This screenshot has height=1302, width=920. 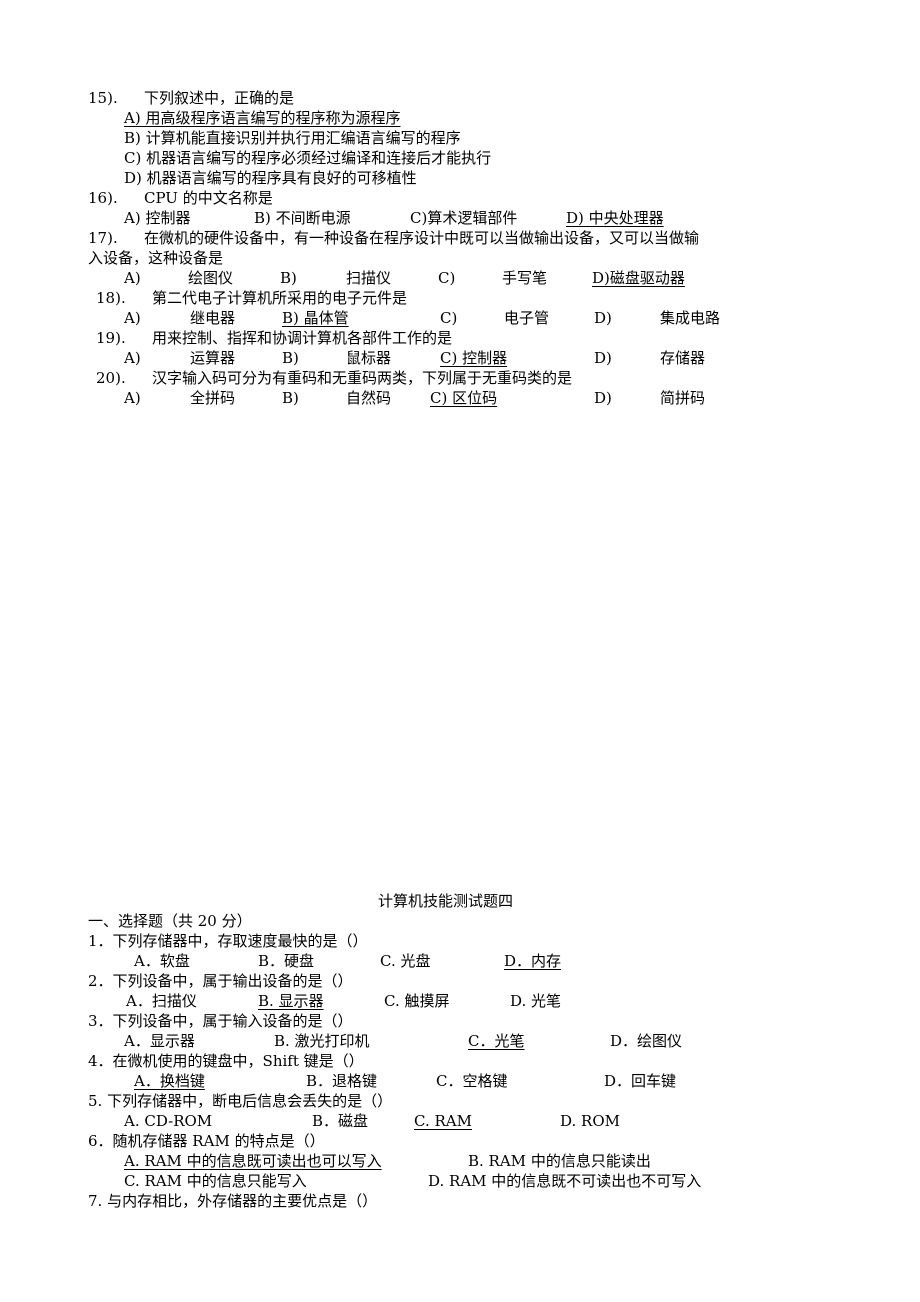 I want to click on option-c-answer: C) 控制器, so click(x=474, y=358).